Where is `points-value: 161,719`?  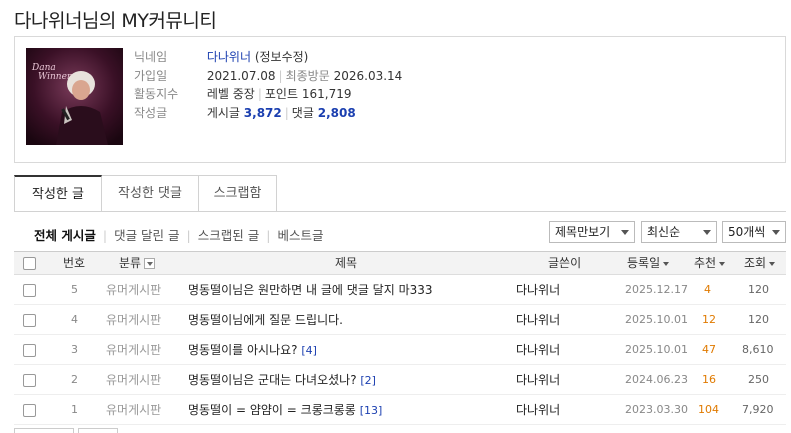
points-value: 161,719 is located at coordinates (326, 94).